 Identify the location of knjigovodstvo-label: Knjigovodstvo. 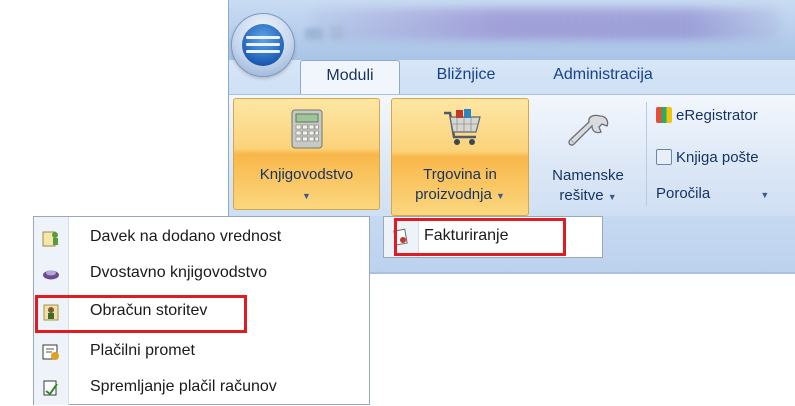
(306, 174).